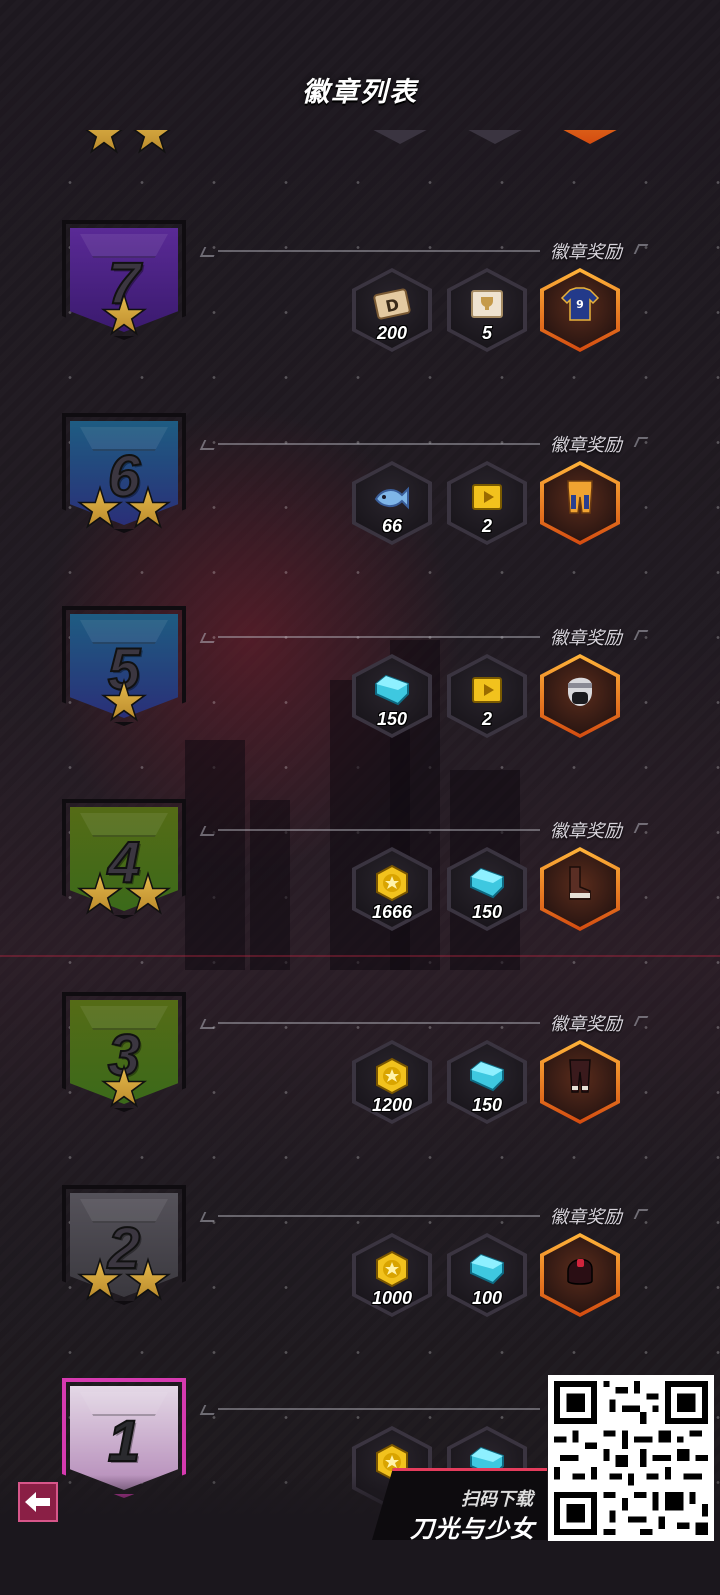 The height and width of the screenshot is (1595, 720). I want to click on clipped-badge-row, so click(360, 145).